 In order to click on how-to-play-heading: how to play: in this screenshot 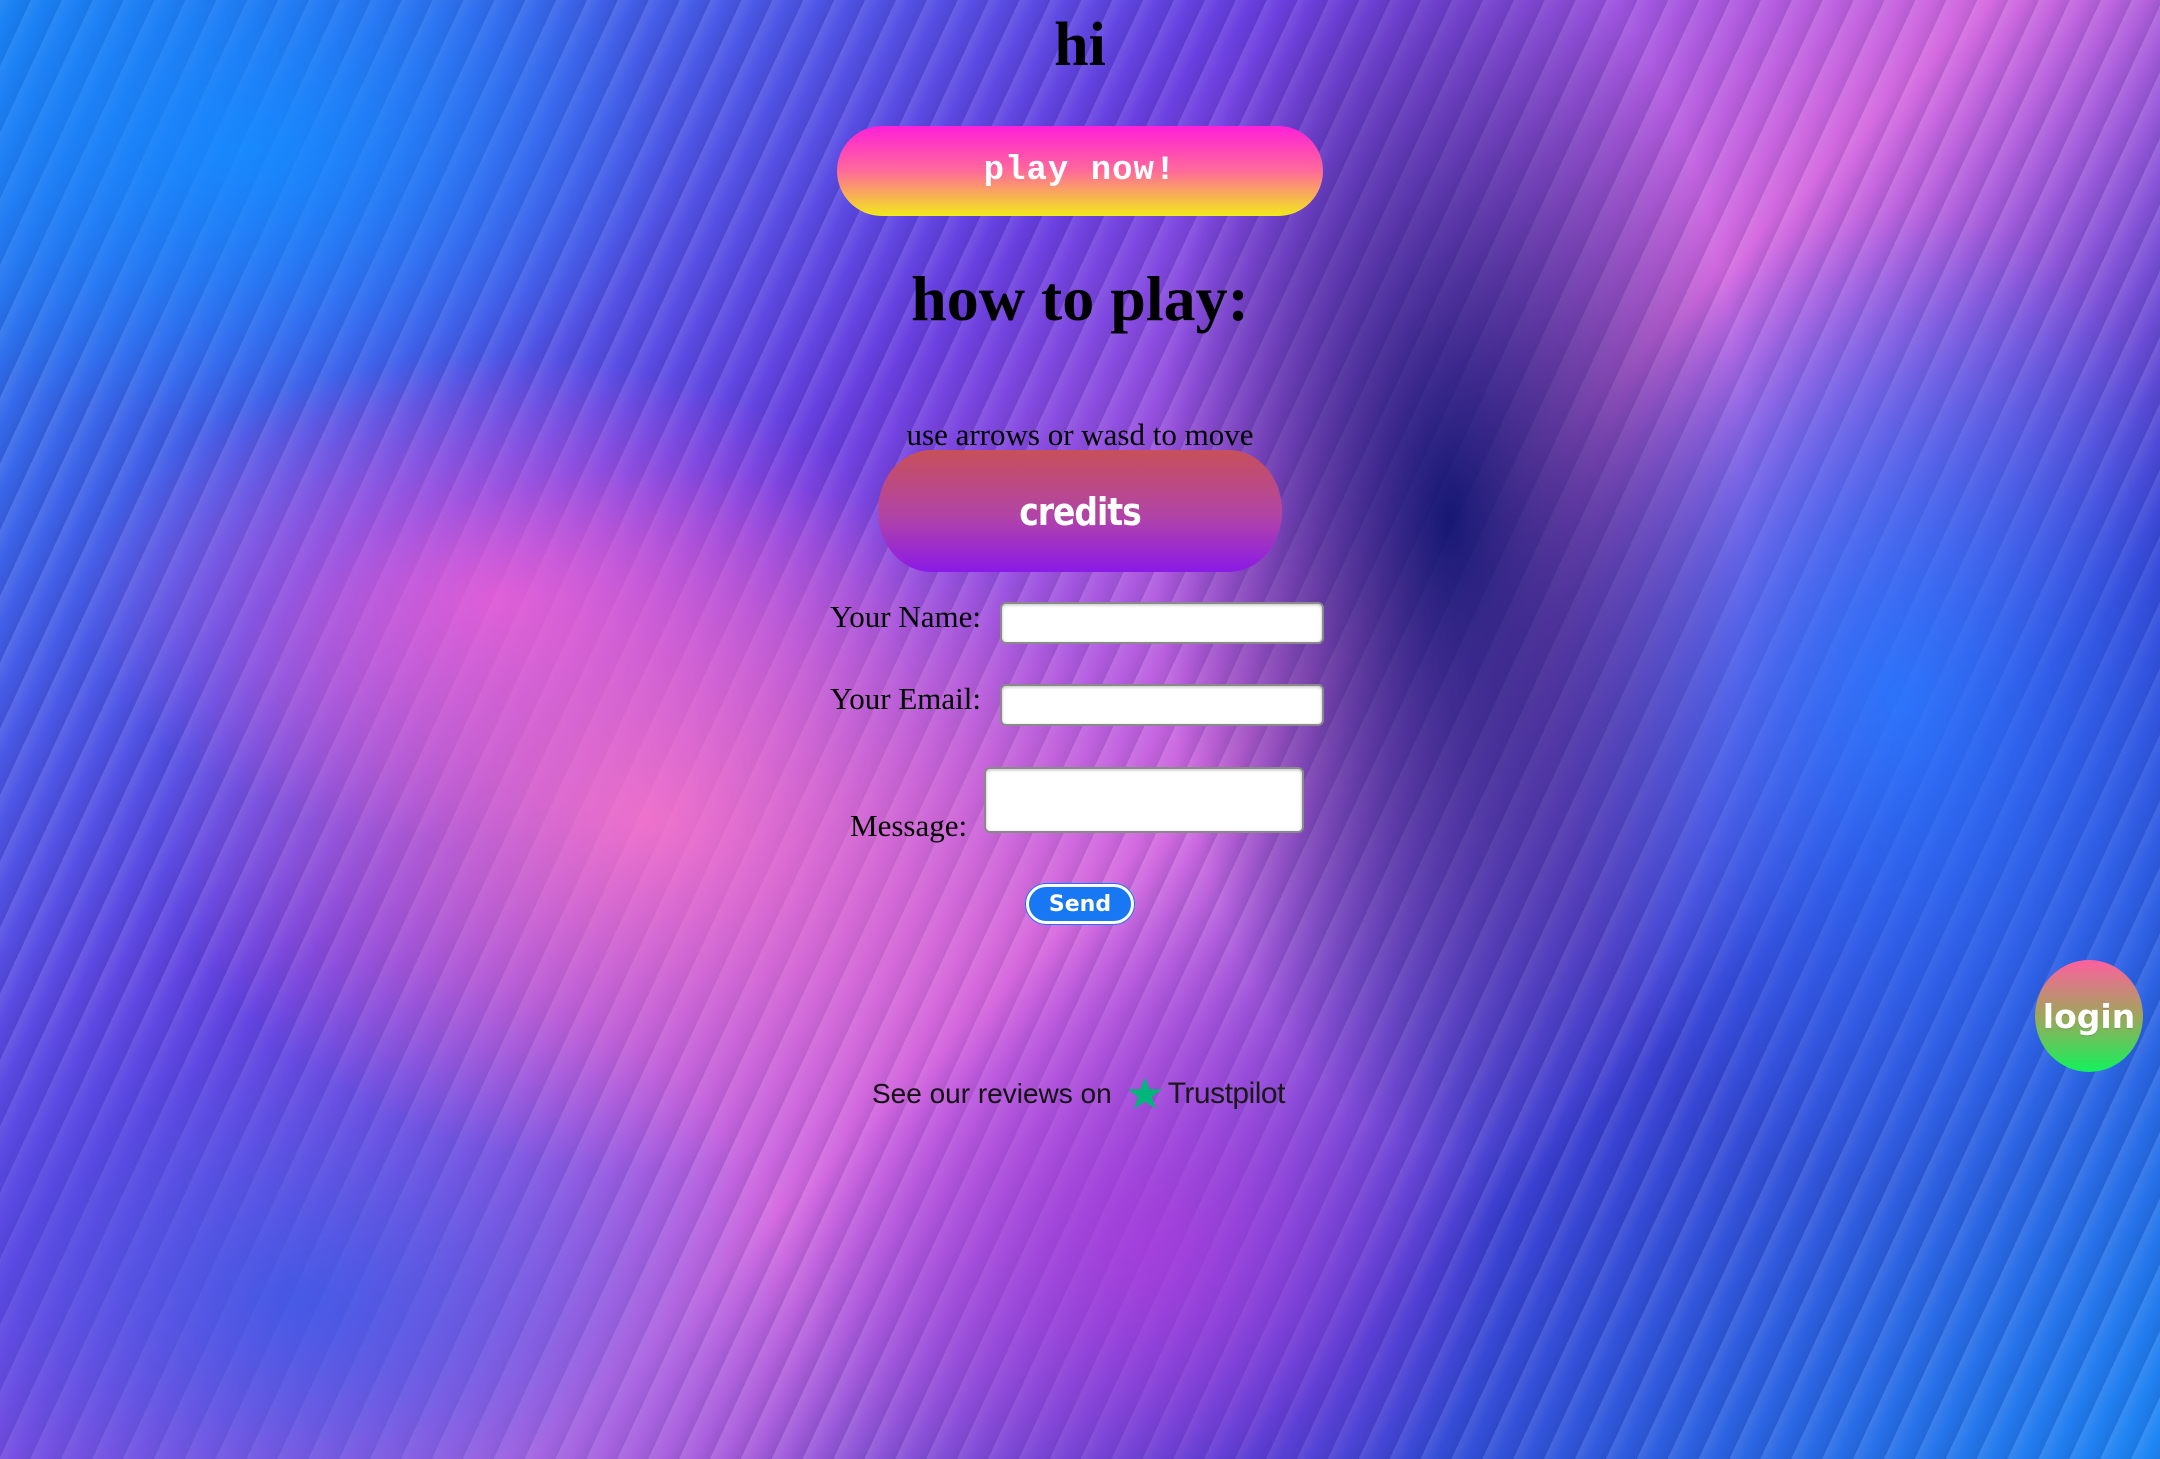, I will do `click(1080, 298)`.